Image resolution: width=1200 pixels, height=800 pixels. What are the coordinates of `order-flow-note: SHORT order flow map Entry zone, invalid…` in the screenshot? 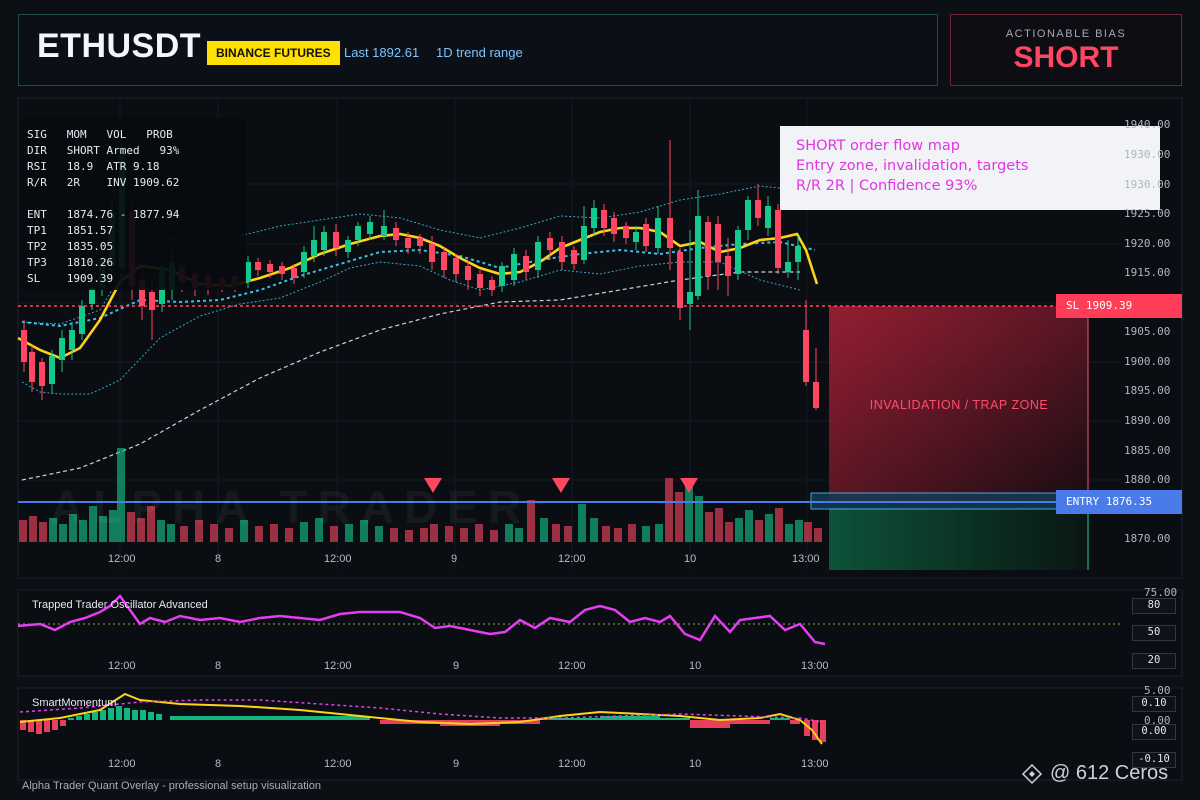 It's located at (970, 168).